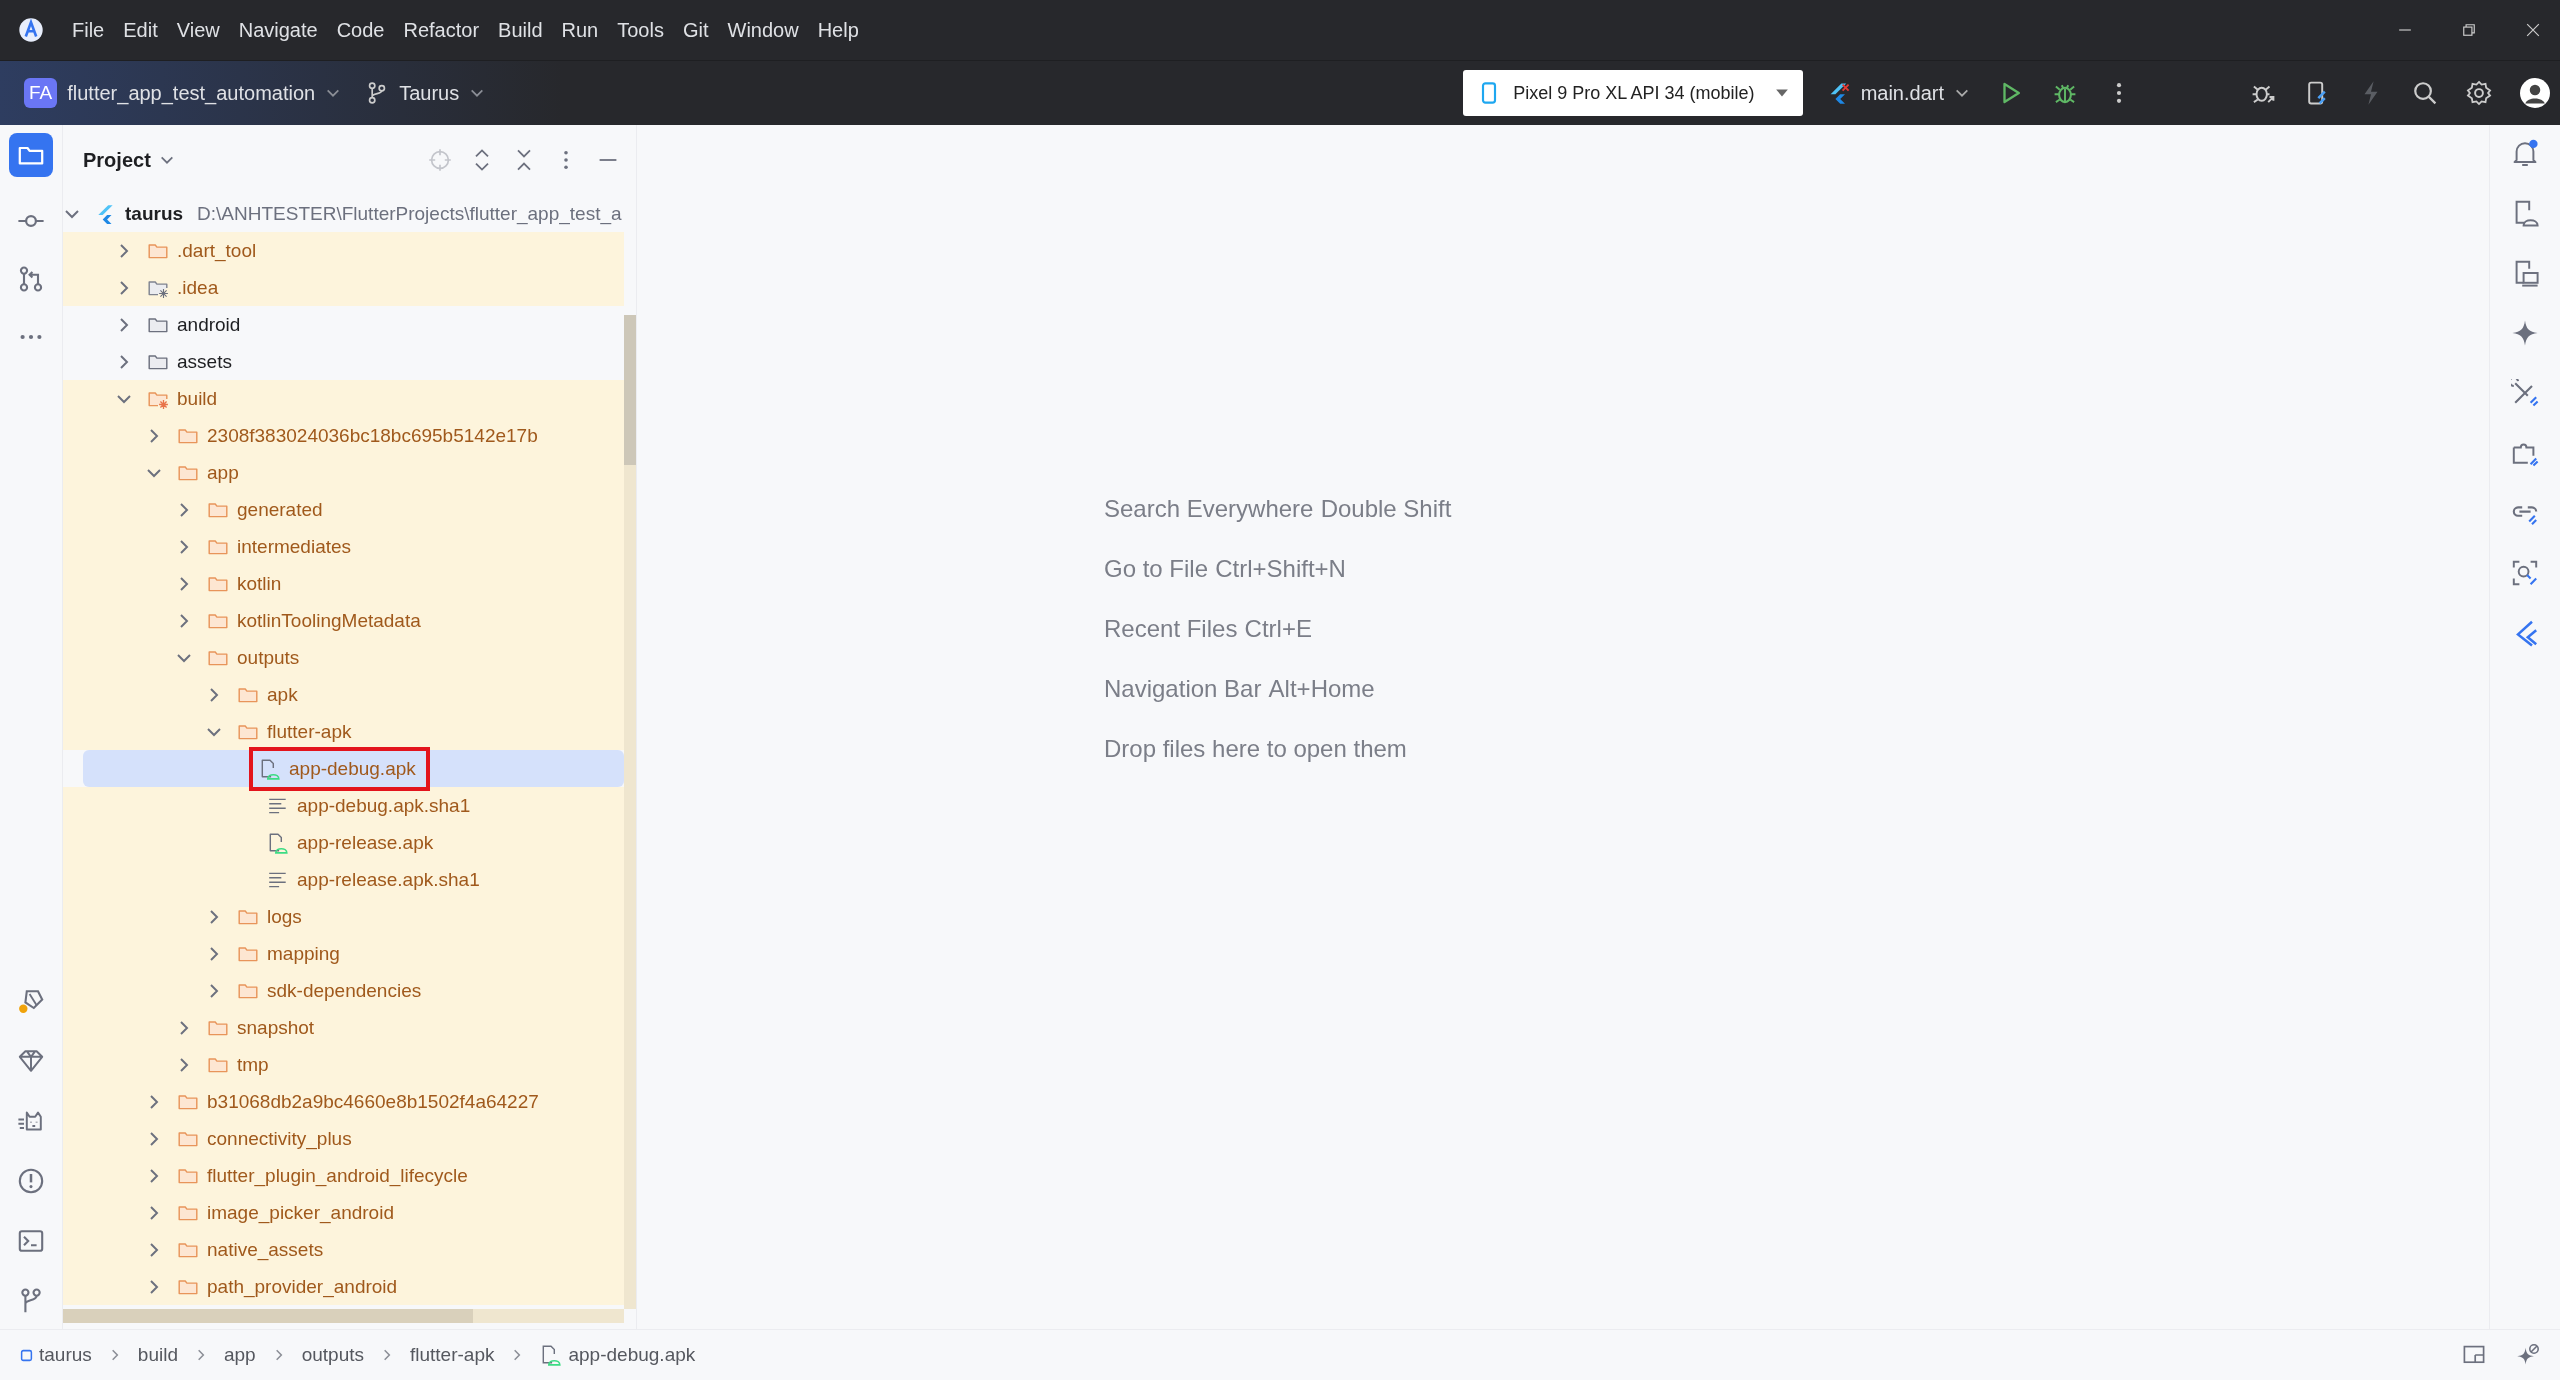  Describe the element at coordinates (278, 30) in the screenshot. I see `menu-item: Navigate` at that location.